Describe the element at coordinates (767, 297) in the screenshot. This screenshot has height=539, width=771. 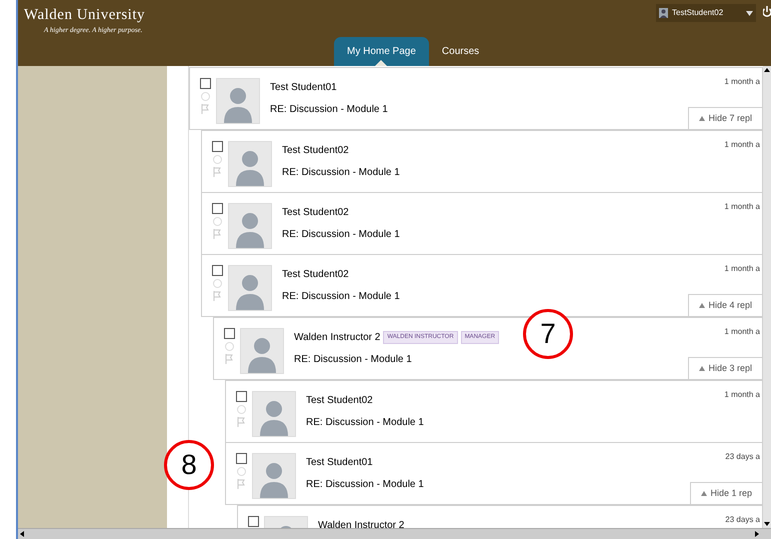
I see `vertical-scrollbar` at that location.